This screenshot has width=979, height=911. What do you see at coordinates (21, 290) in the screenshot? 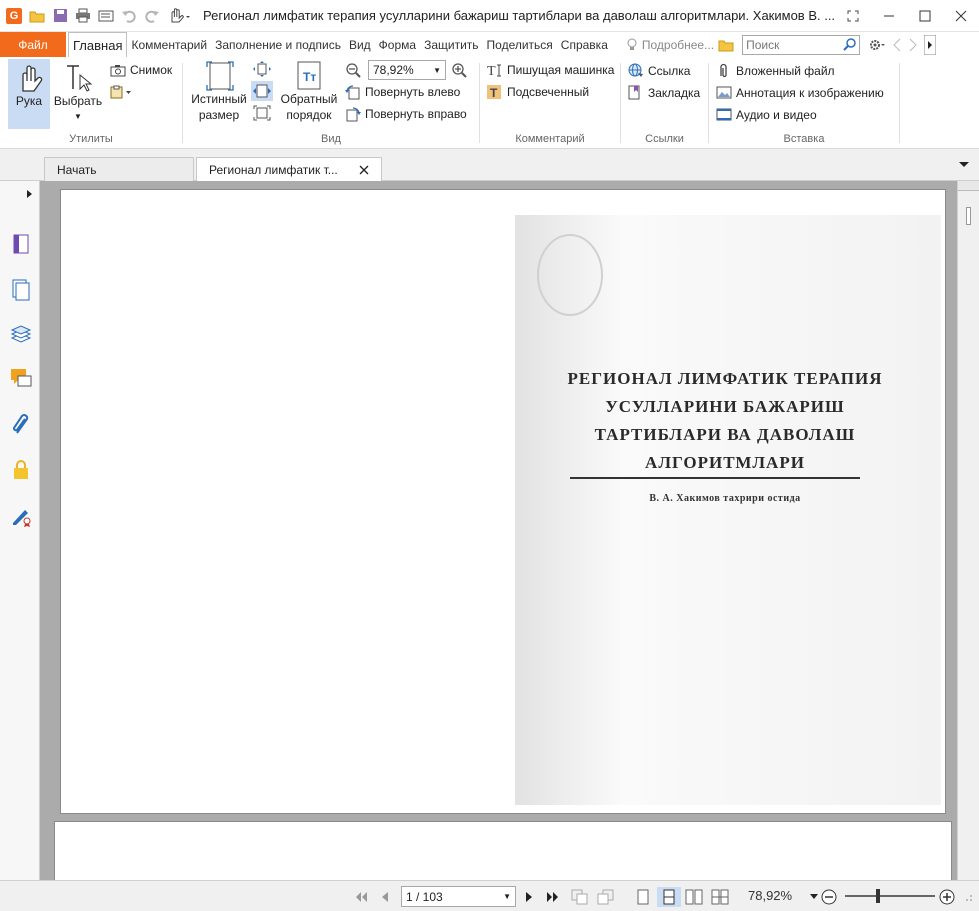
I see `pages-icon` at bounding box center [21, 290].